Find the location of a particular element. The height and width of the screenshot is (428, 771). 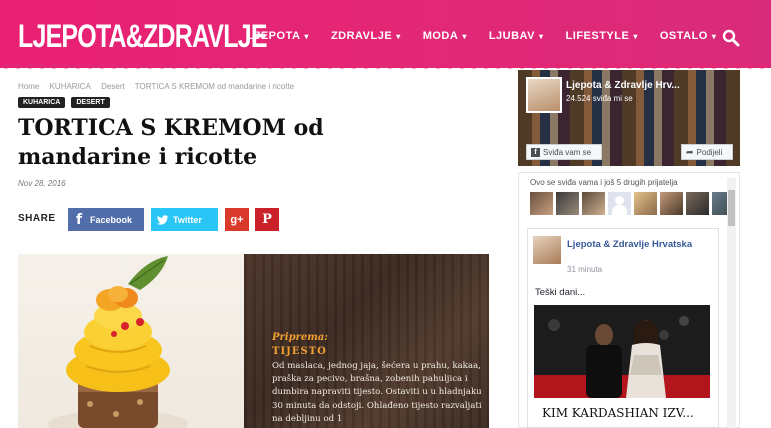

category-tags: KUHARICA DESERT is located at coordinates (64, 102).